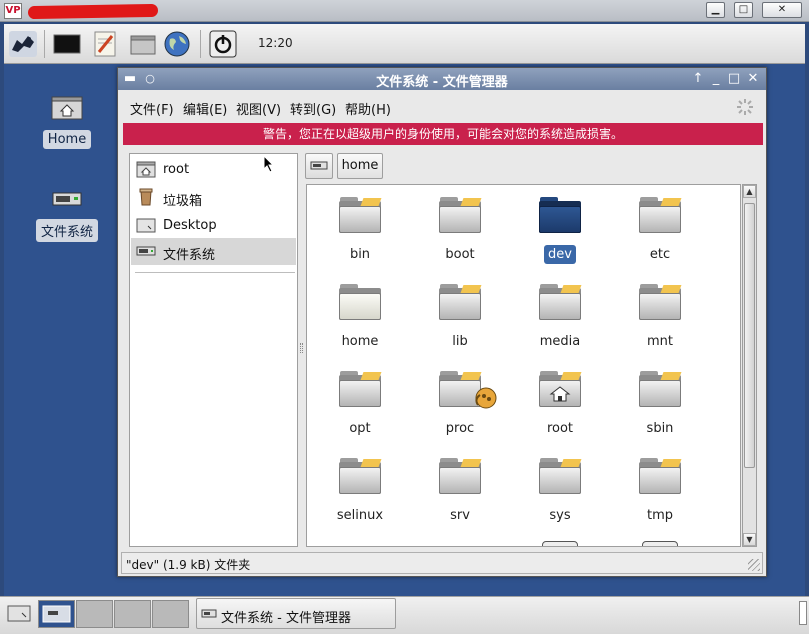  What do you see at coordinates (213, 197) in the screenshot?
I see `sidebar-item-trash: 垃圾箱` at bounding box center [213, 197].